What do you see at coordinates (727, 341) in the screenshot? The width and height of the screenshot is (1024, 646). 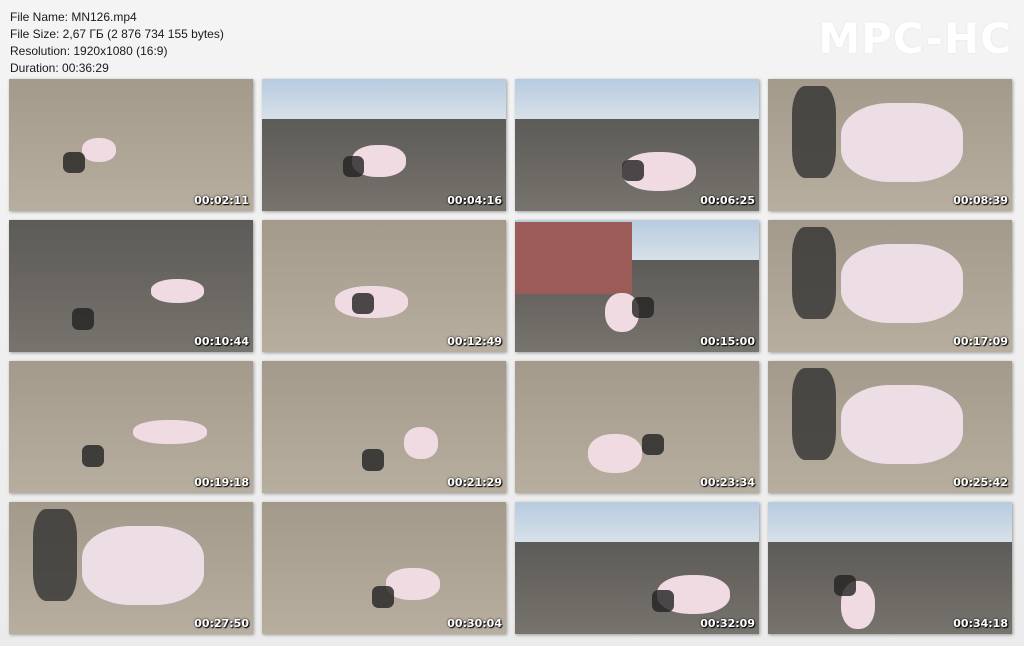 I see `timestamp: 00:15:00` at bounding box center [727, 341].